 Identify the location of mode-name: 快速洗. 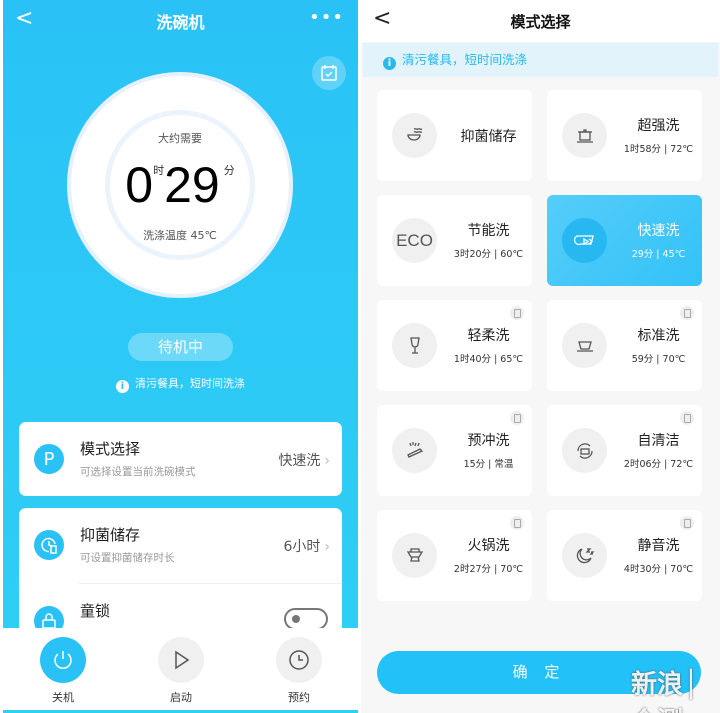
(658, 231).